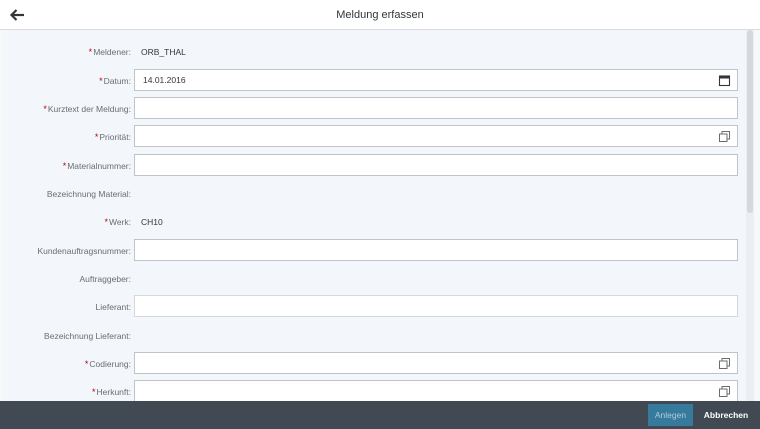  I want to click on row-datum: *Datum: 14.01.2016, so click(373, 81).